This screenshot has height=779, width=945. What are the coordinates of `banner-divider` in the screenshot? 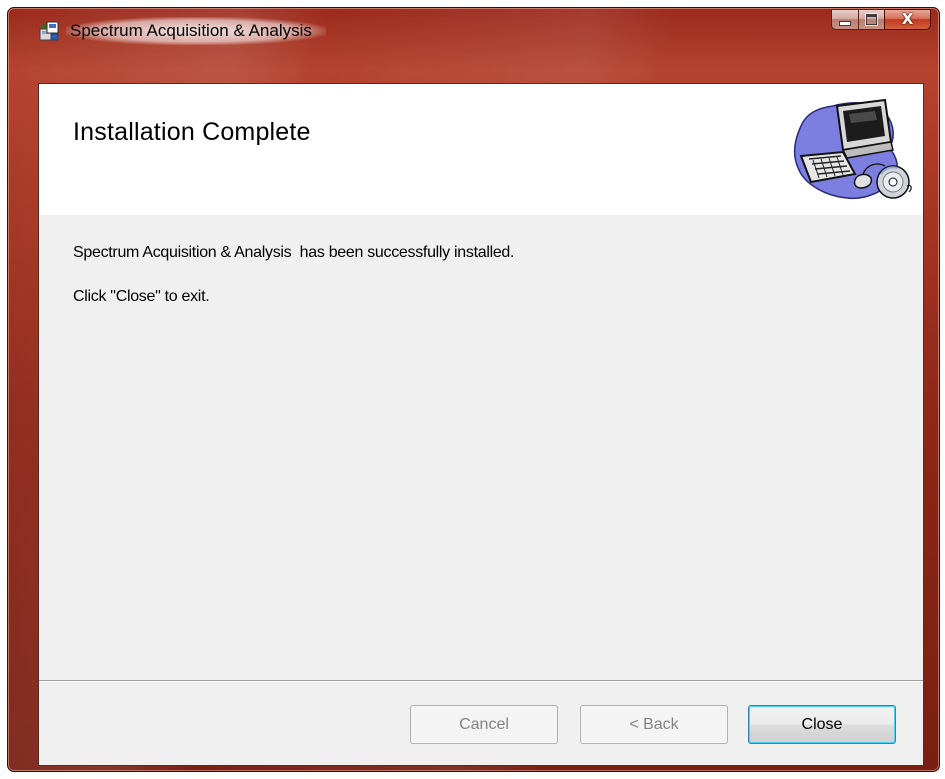 It's located at (481, 214).